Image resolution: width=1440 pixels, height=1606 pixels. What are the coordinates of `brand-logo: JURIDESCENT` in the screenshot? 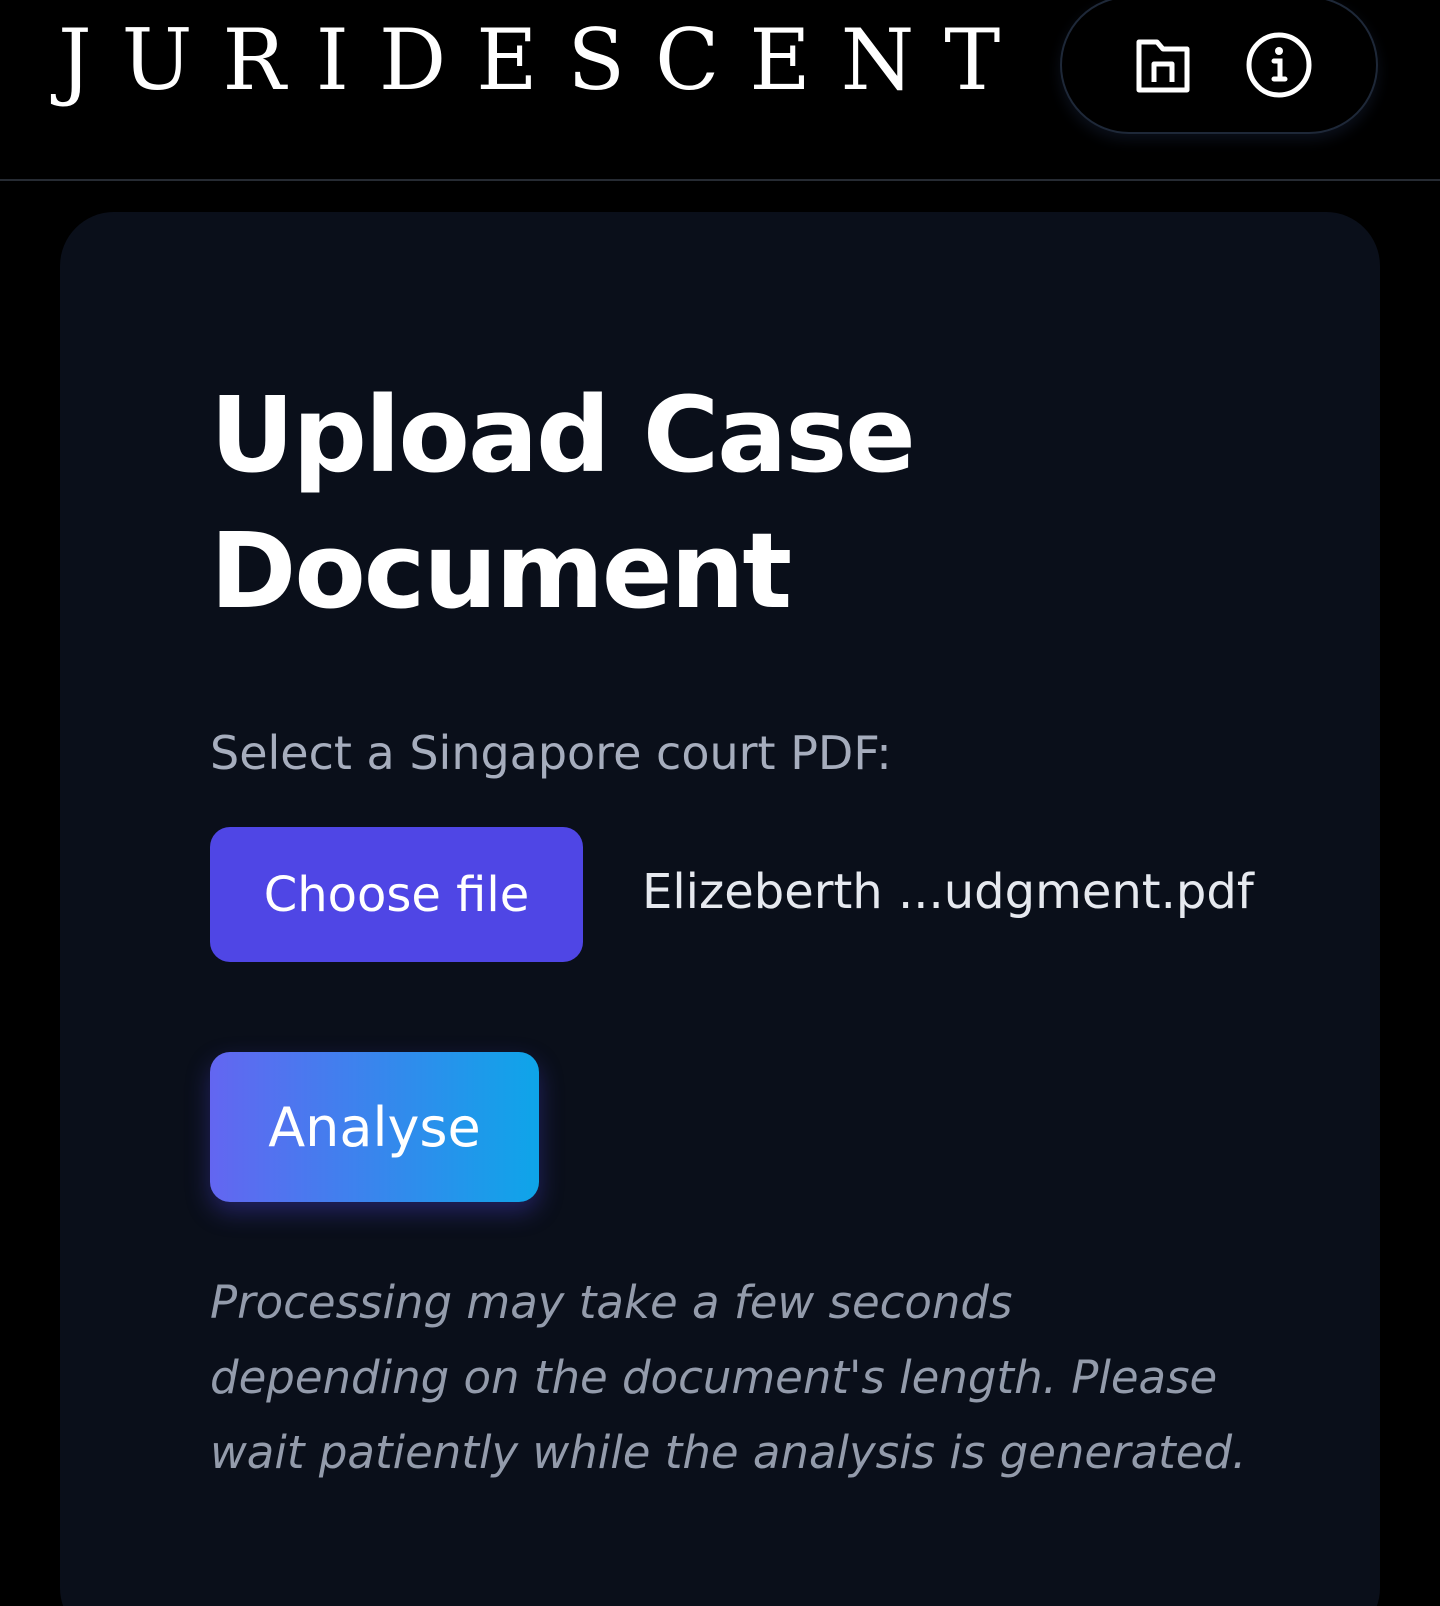 It's located at (544, 60).